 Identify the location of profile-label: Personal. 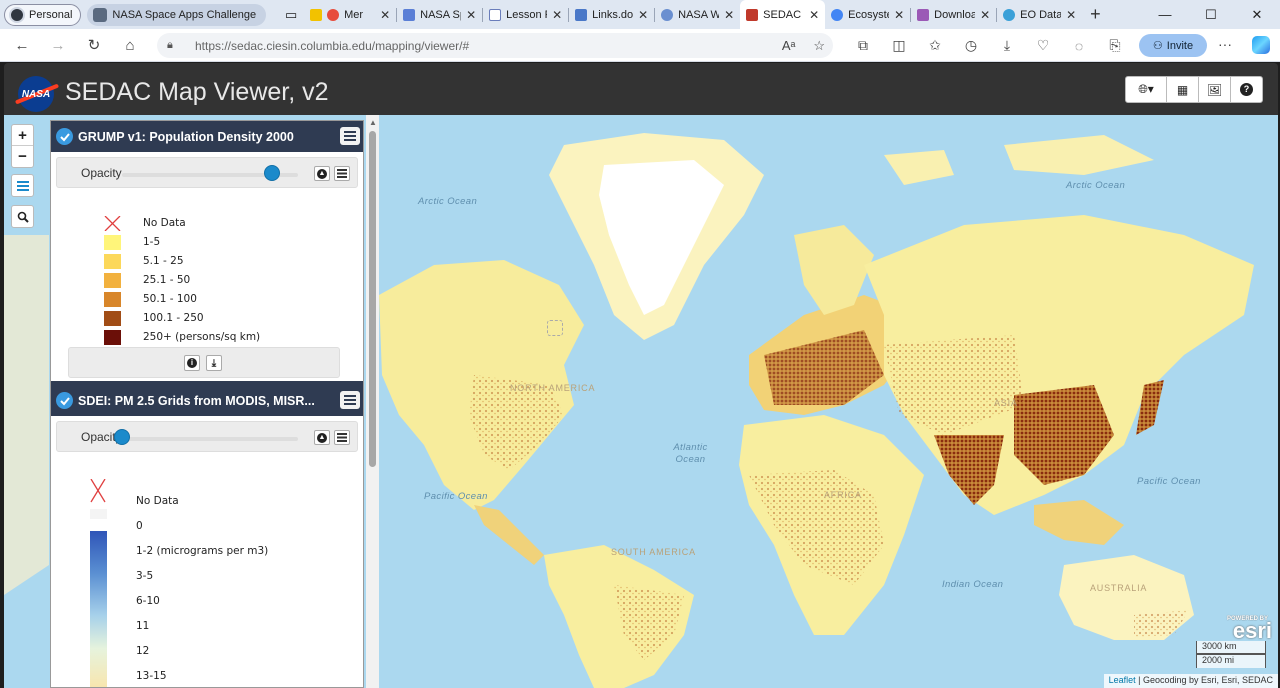
(51, 14).